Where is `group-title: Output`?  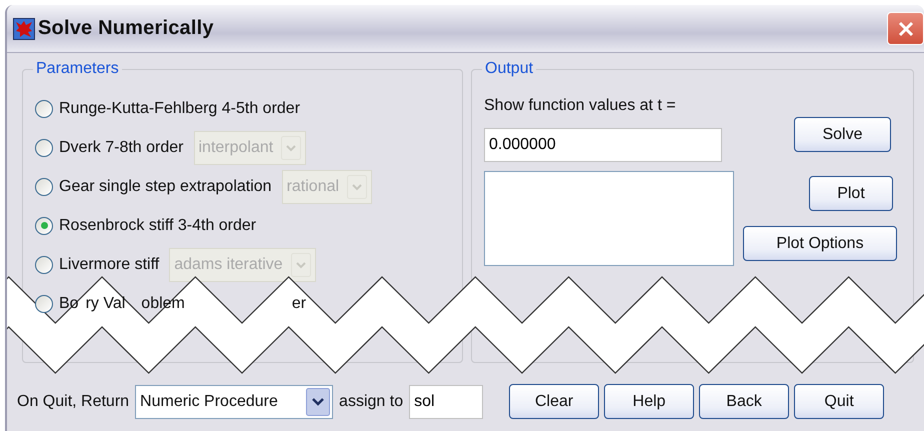 group-title: Output is located at coordinates (509, 69).